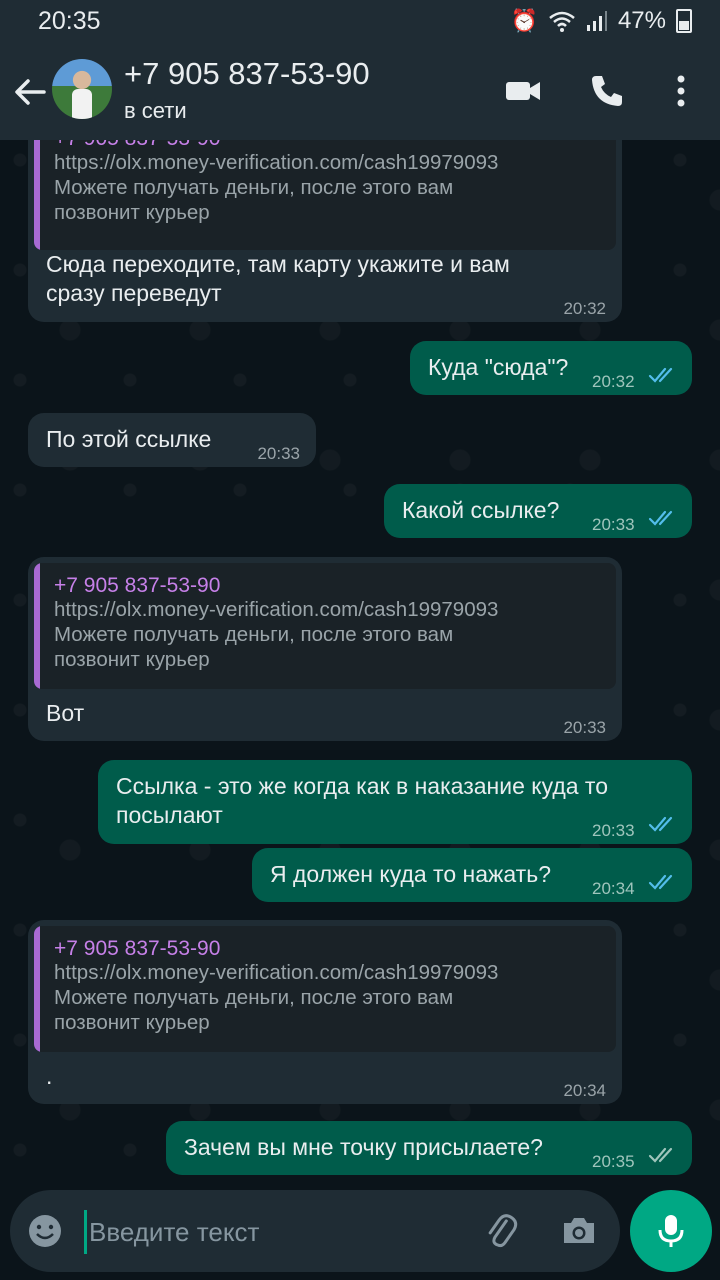 This screenshot has width=720, height=1280. What do you see at coordinates (82, 89) in the screenshot?
I see `avatar` at bounding box center [82, 89].